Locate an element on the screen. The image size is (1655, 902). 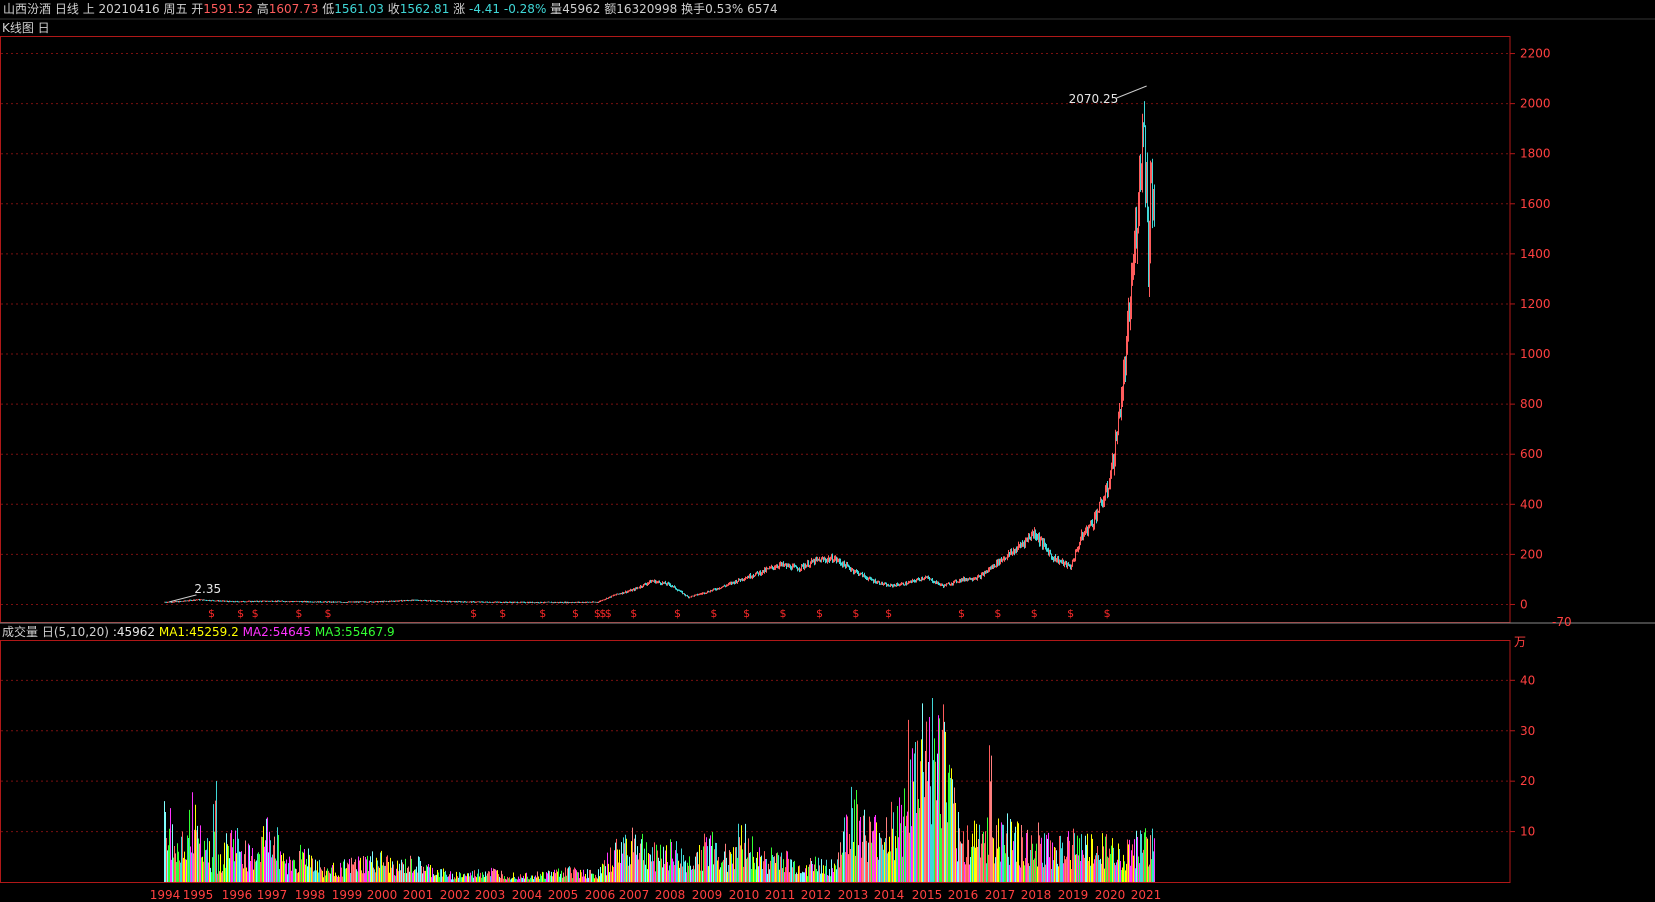
high-value: 1607.73 is located at coordinates (293, 9).